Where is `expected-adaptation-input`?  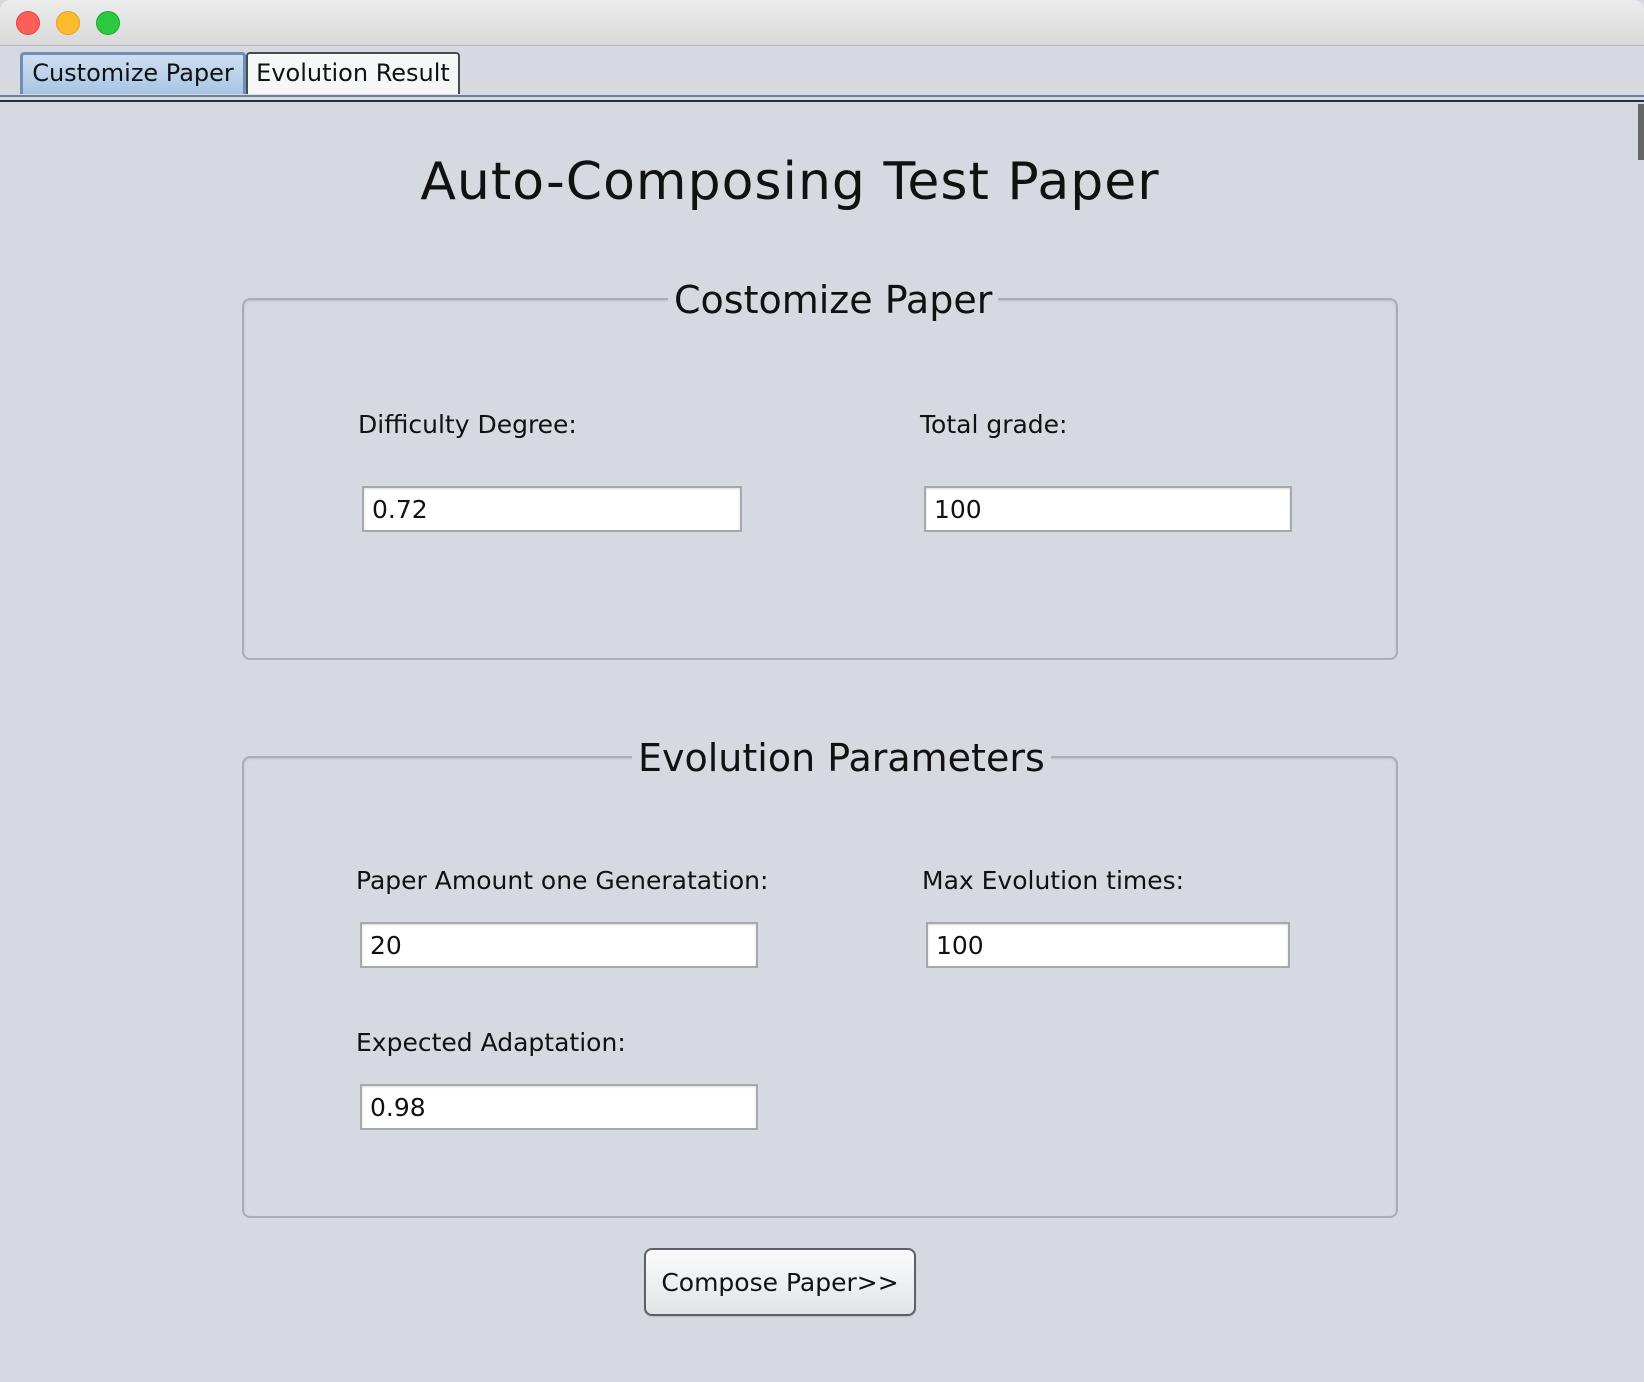 expected-adaptation-input is located at coordinates (559, 1107).